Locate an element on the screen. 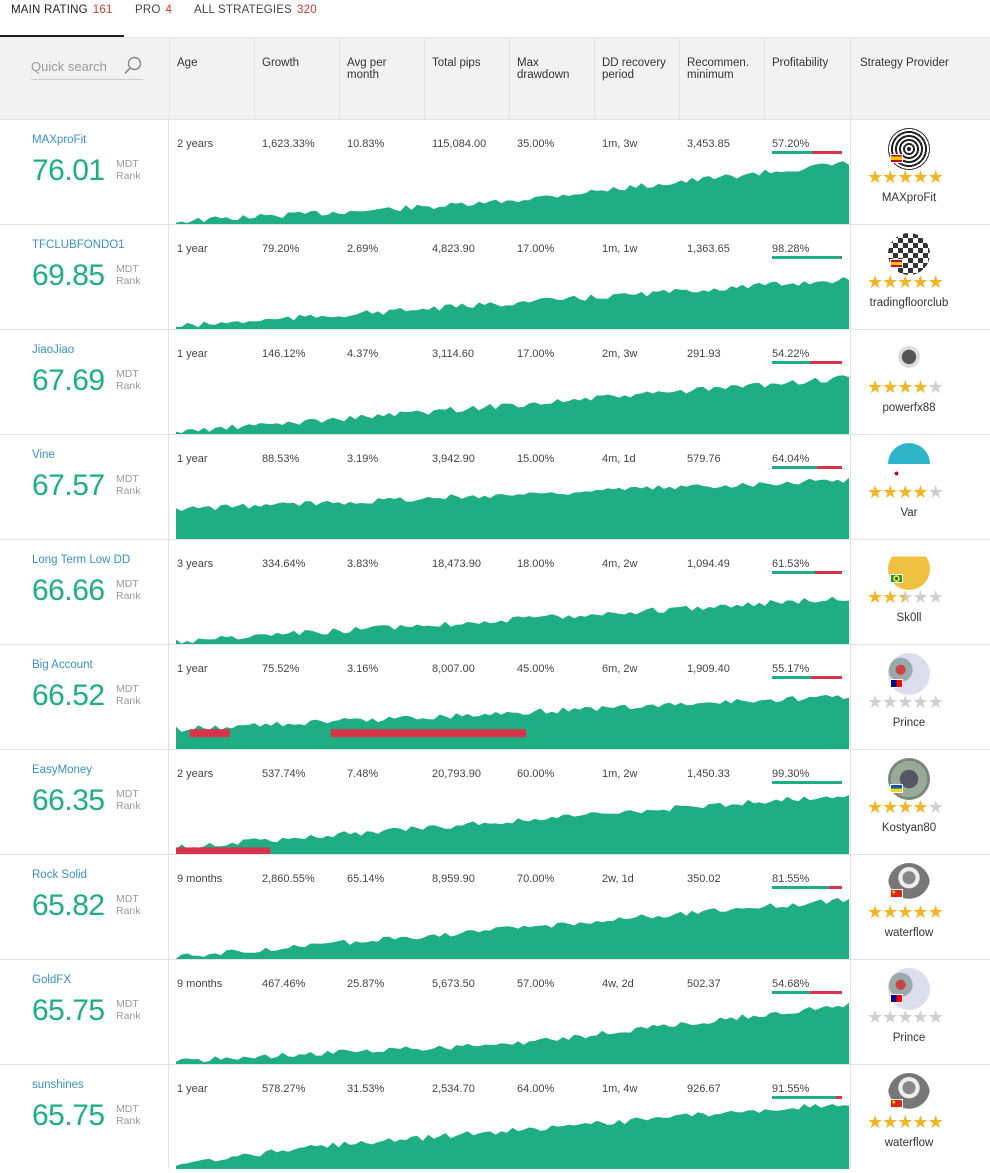 This screenshot has height=1173, width=990. rank-label: Rank is located at coordinates (128, 806).